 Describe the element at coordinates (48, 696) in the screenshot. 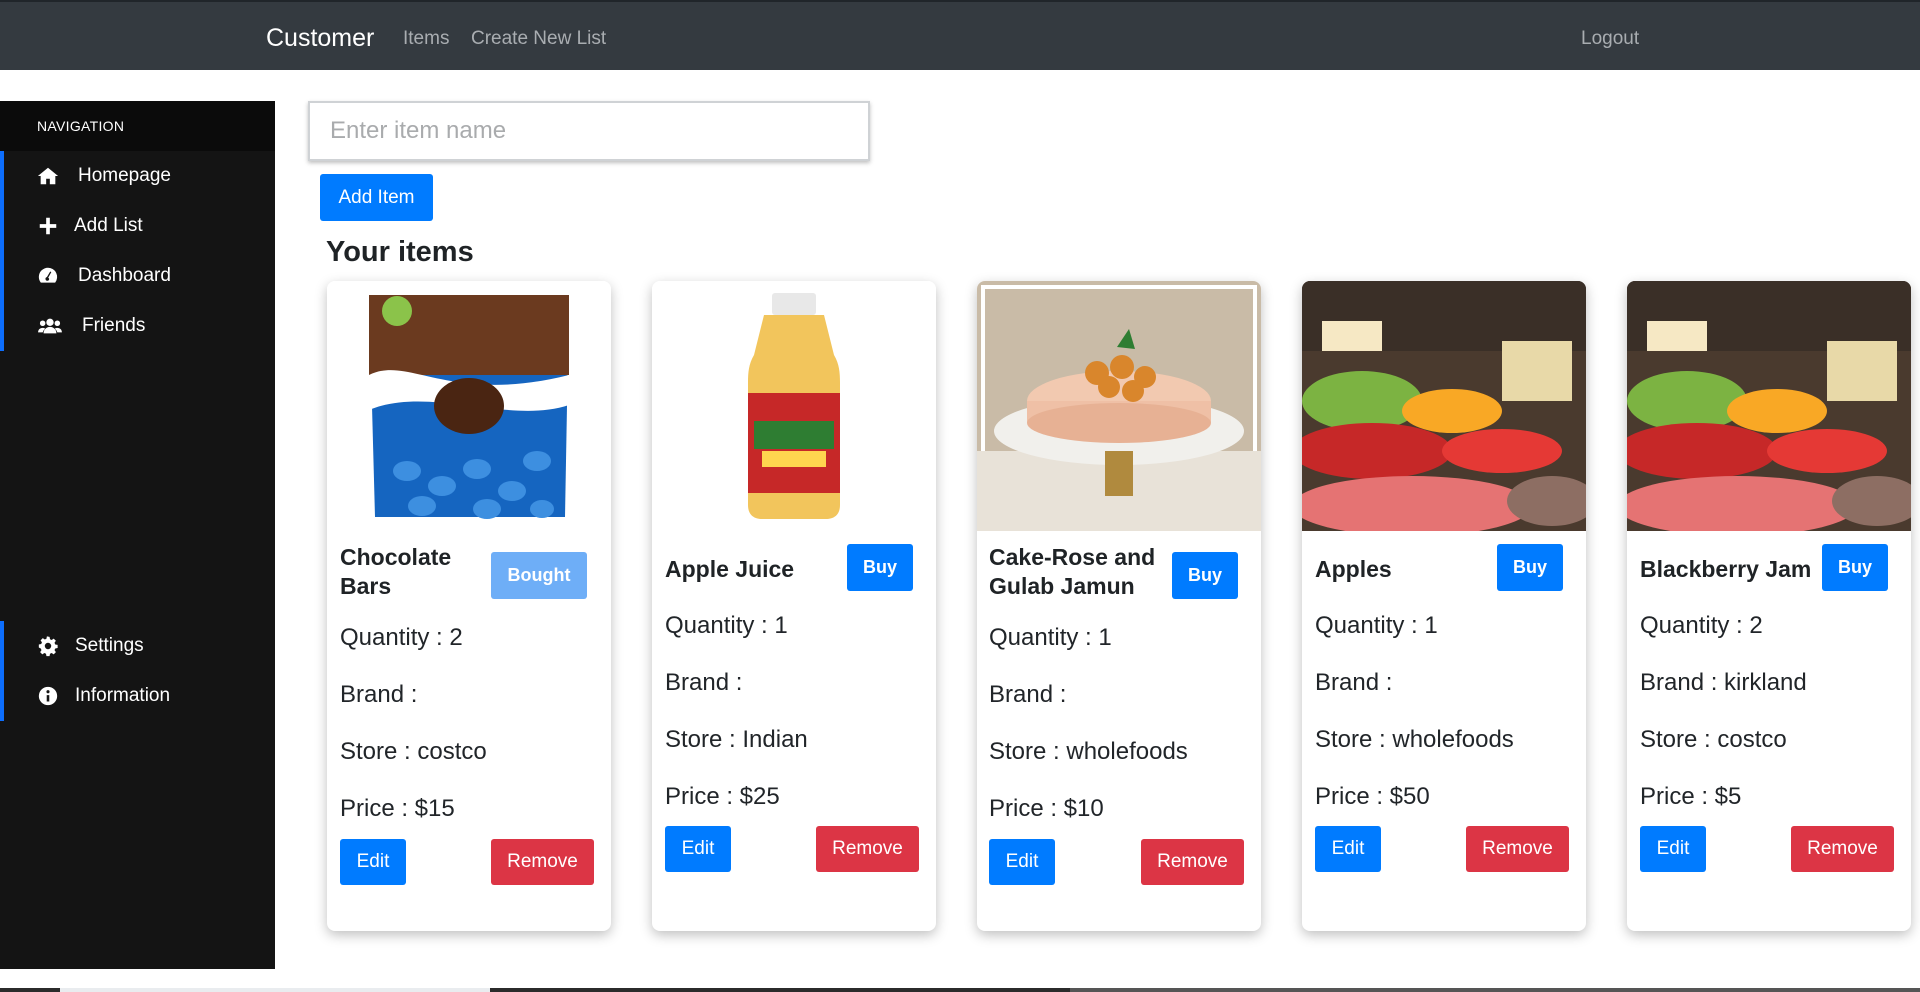

I see `info-icon` at that location.